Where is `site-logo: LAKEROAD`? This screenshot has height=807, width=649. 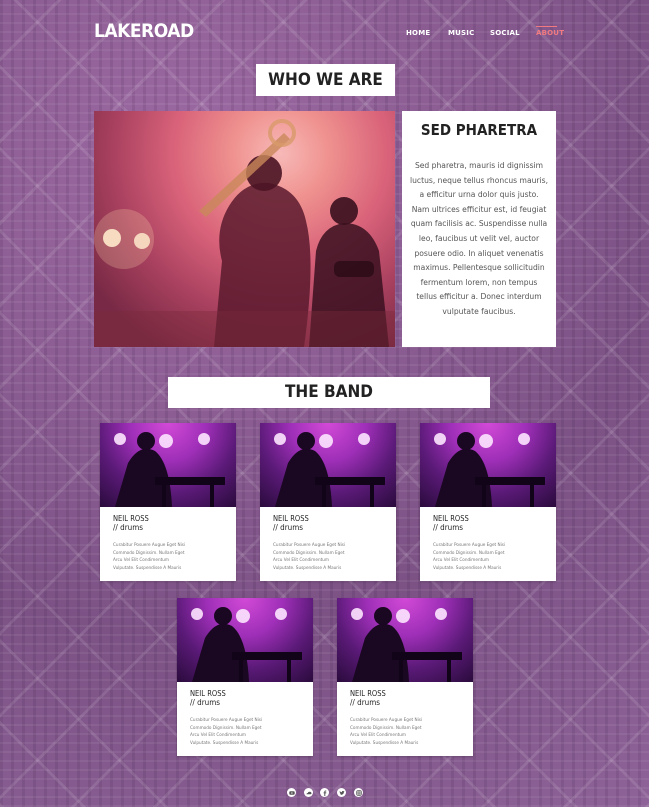 site-logo: LAKEROAD is located at coordinates (144, 31).